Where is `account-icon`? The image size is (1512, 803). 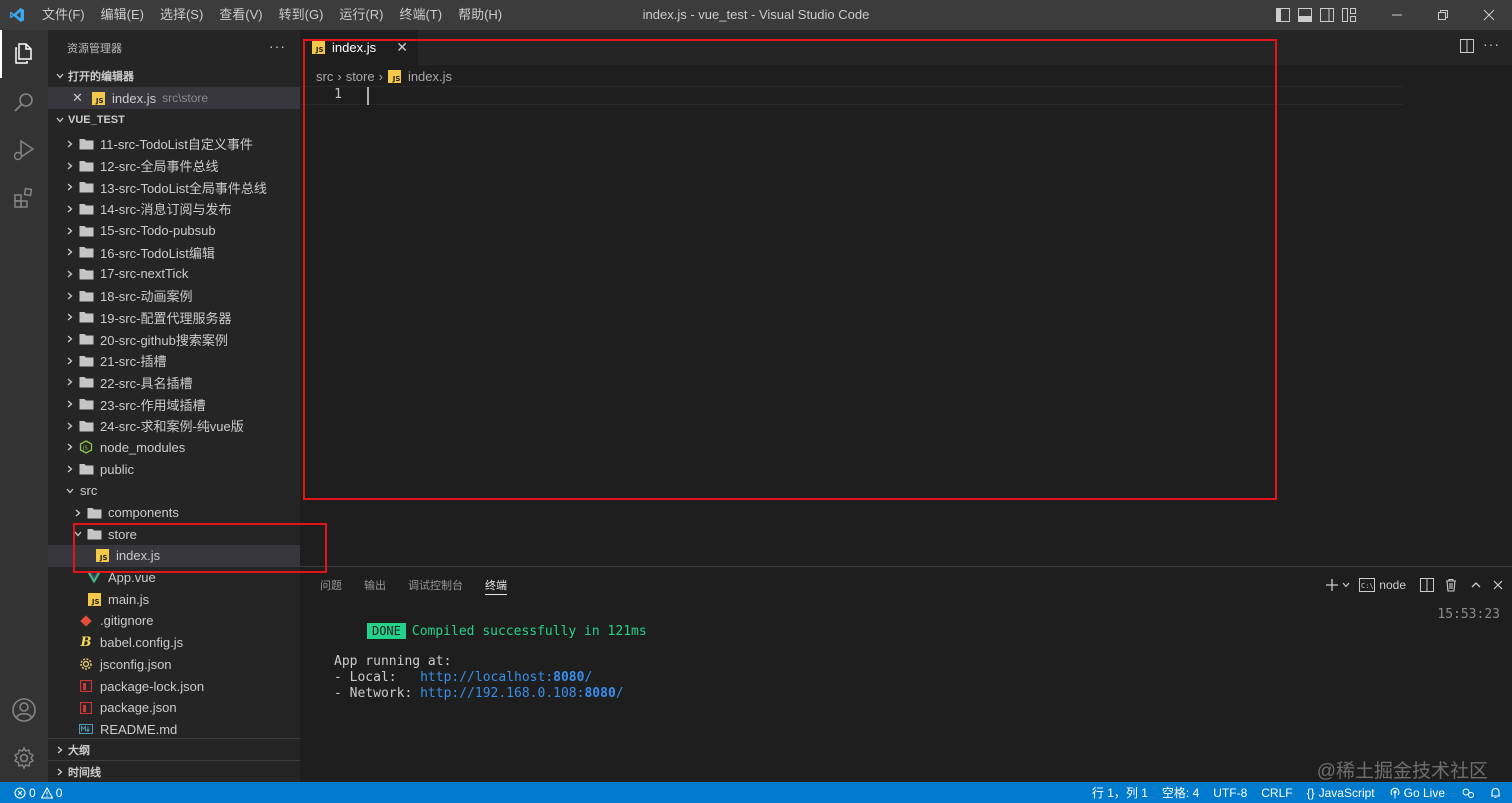
account-icon is located at coordinates (24, 710).